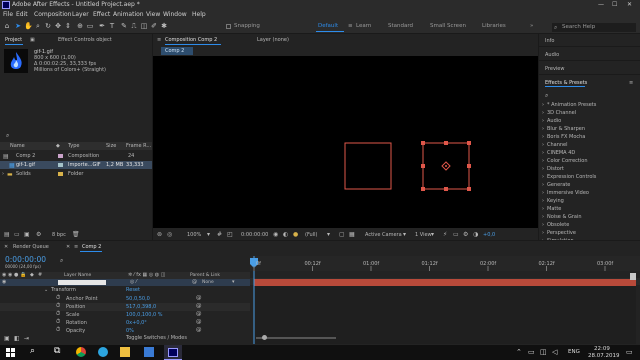  Describe the element at coordinates (465, 234) in the screenshot. I see `flowchart-icon: ⚙` at that location.